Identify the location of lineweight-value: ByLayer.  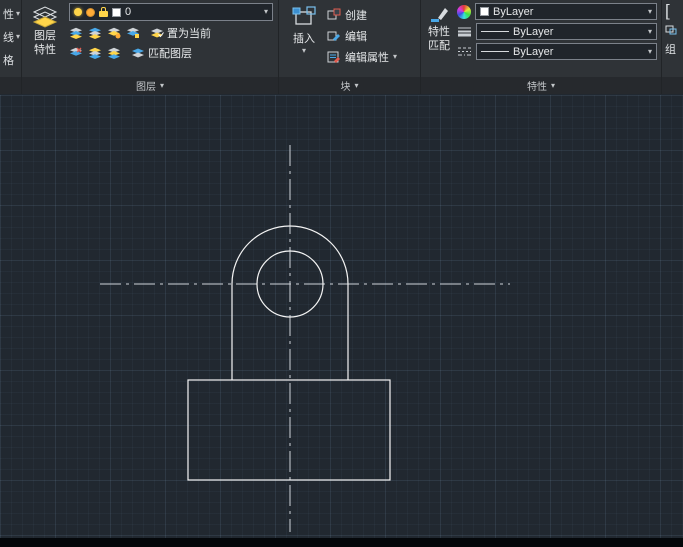
(533, 31).